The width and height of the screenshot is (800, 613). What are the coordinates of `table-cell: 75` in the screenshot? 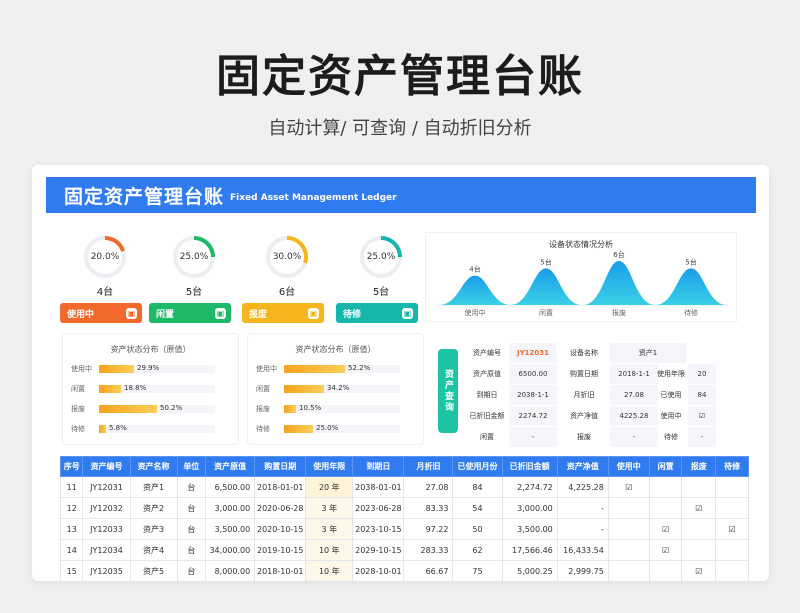 It's located at (477, 570).